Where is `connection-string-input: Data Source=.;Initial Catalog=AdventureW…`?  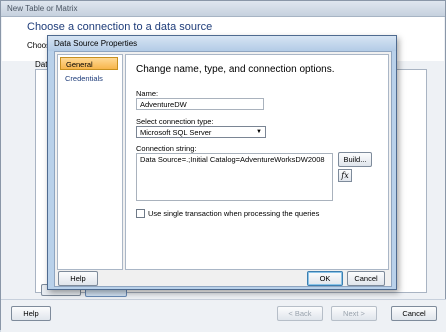 connection-string-input: Data Source=.;Initial Catalog=AdventureW… is located at coordinates (234, 177).